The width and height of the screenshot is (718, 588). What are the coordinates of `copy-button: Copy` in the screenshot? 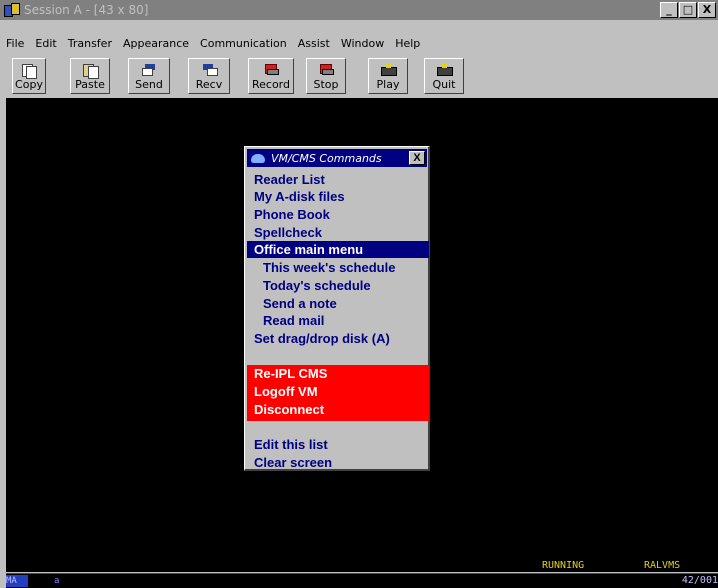 It's located at (29, 76).